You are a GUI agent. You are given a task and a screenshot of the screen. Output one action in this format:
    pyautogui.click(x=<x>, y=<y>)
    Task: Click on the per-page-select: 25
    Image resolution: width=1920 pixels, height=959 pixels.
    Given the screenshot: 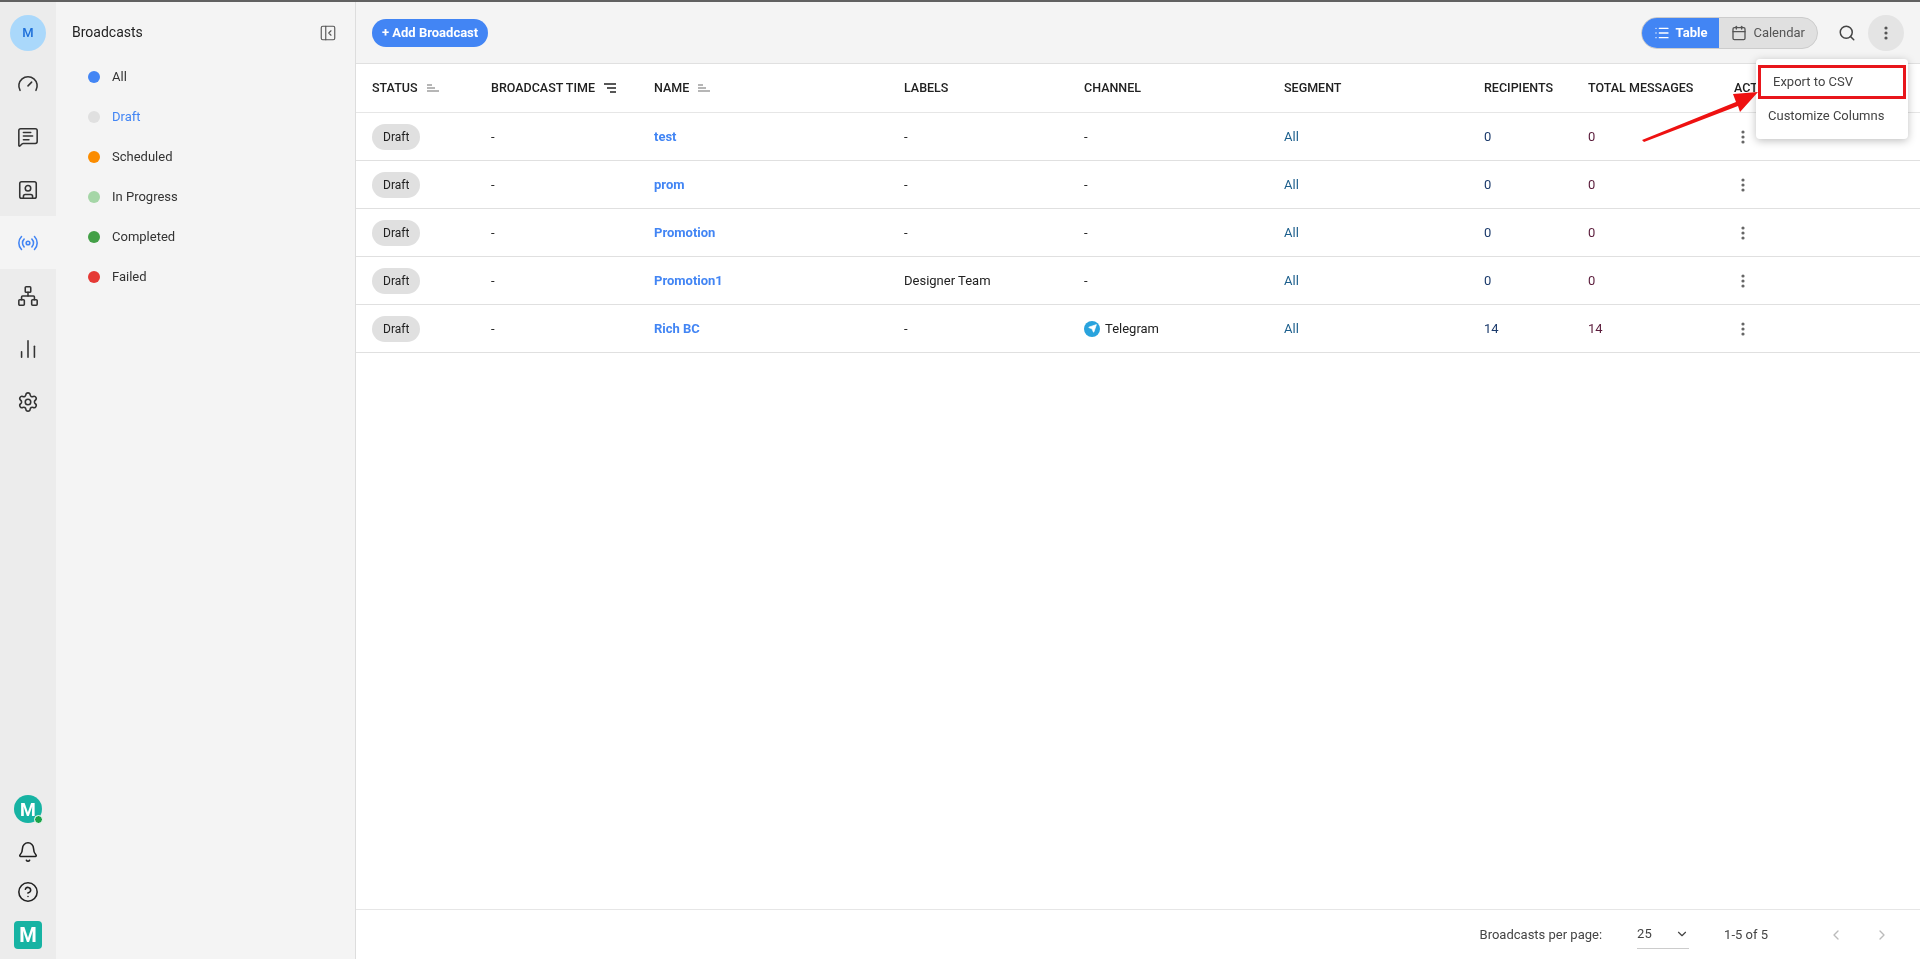 What is the action you would take?
    pyautogui.click(x=1663, y=934)
    